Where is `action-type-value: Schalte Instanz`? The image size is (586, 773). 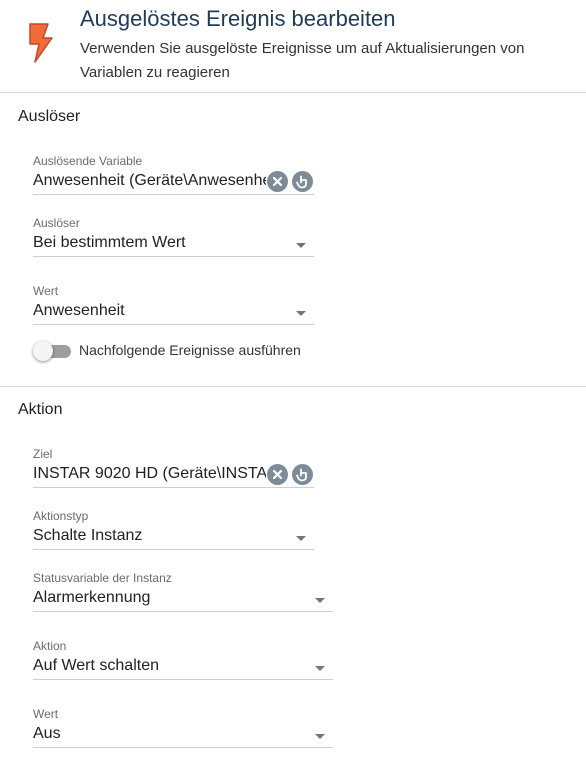
action-type-value: Schalte Instanz is located at coordinates (87, 536).